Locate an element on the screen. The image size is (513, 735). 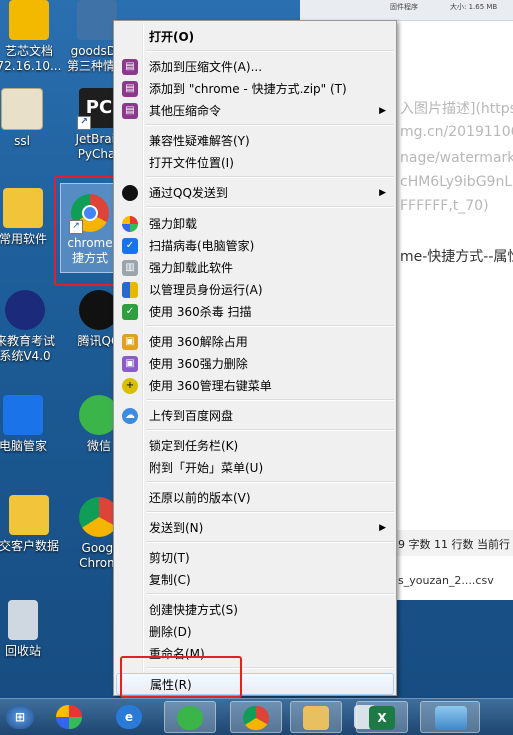
file-info-strip: 固件程序 大小: 1.65 MB is located at coordinates (406, 10).